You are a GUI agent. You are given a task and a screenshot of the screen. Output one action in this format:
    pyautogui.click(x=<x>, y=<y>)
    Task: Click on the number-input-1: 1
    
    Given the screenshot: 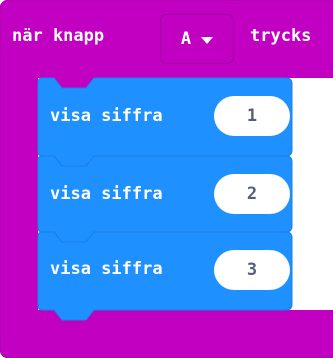 What is the action you would take?
    pyautogui.click(x=252, y=116)
    